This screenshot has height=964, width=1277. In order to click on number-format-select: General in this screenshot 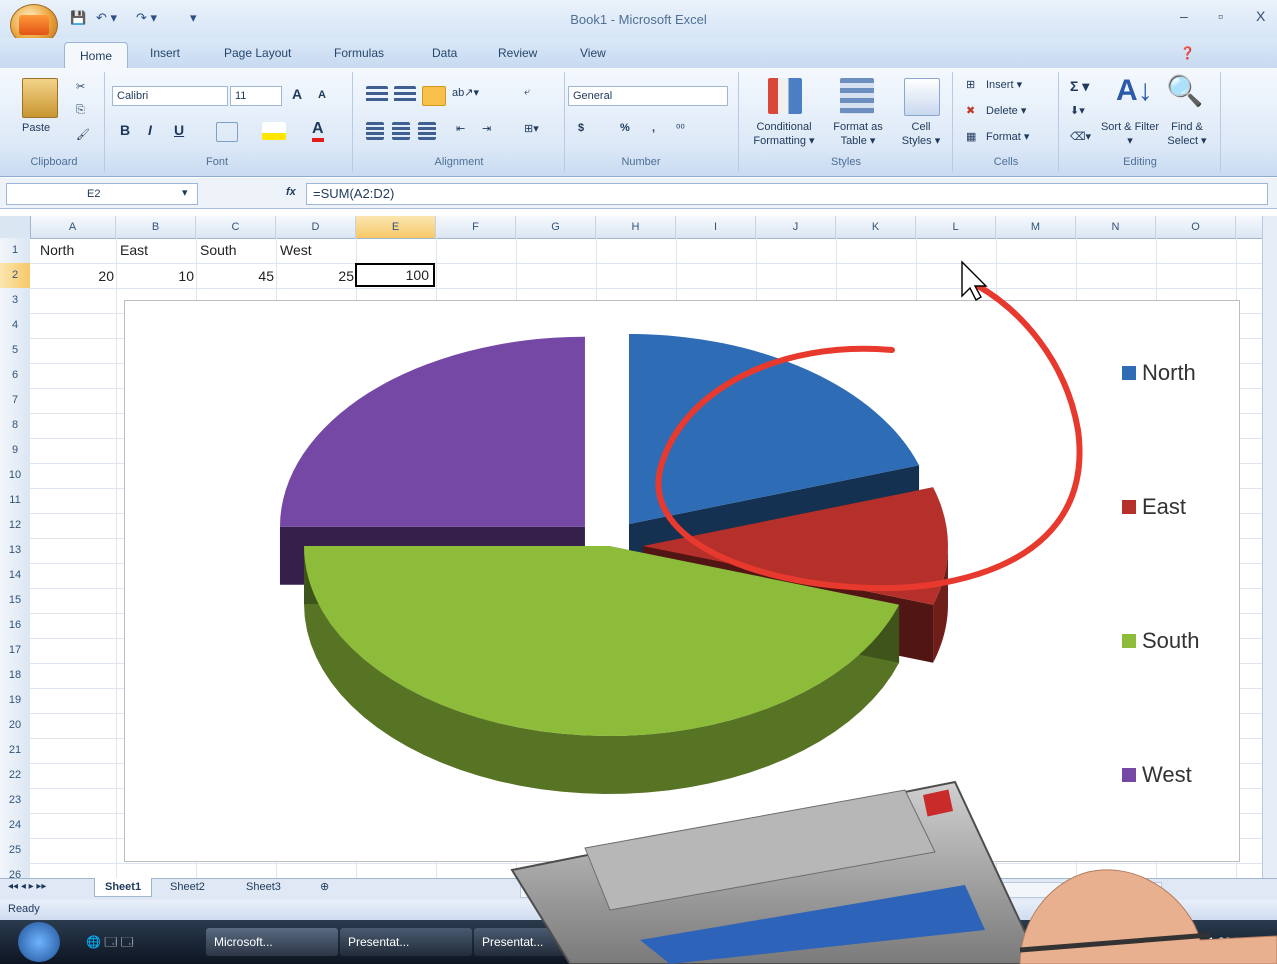, I will do `click(648, 96)`.